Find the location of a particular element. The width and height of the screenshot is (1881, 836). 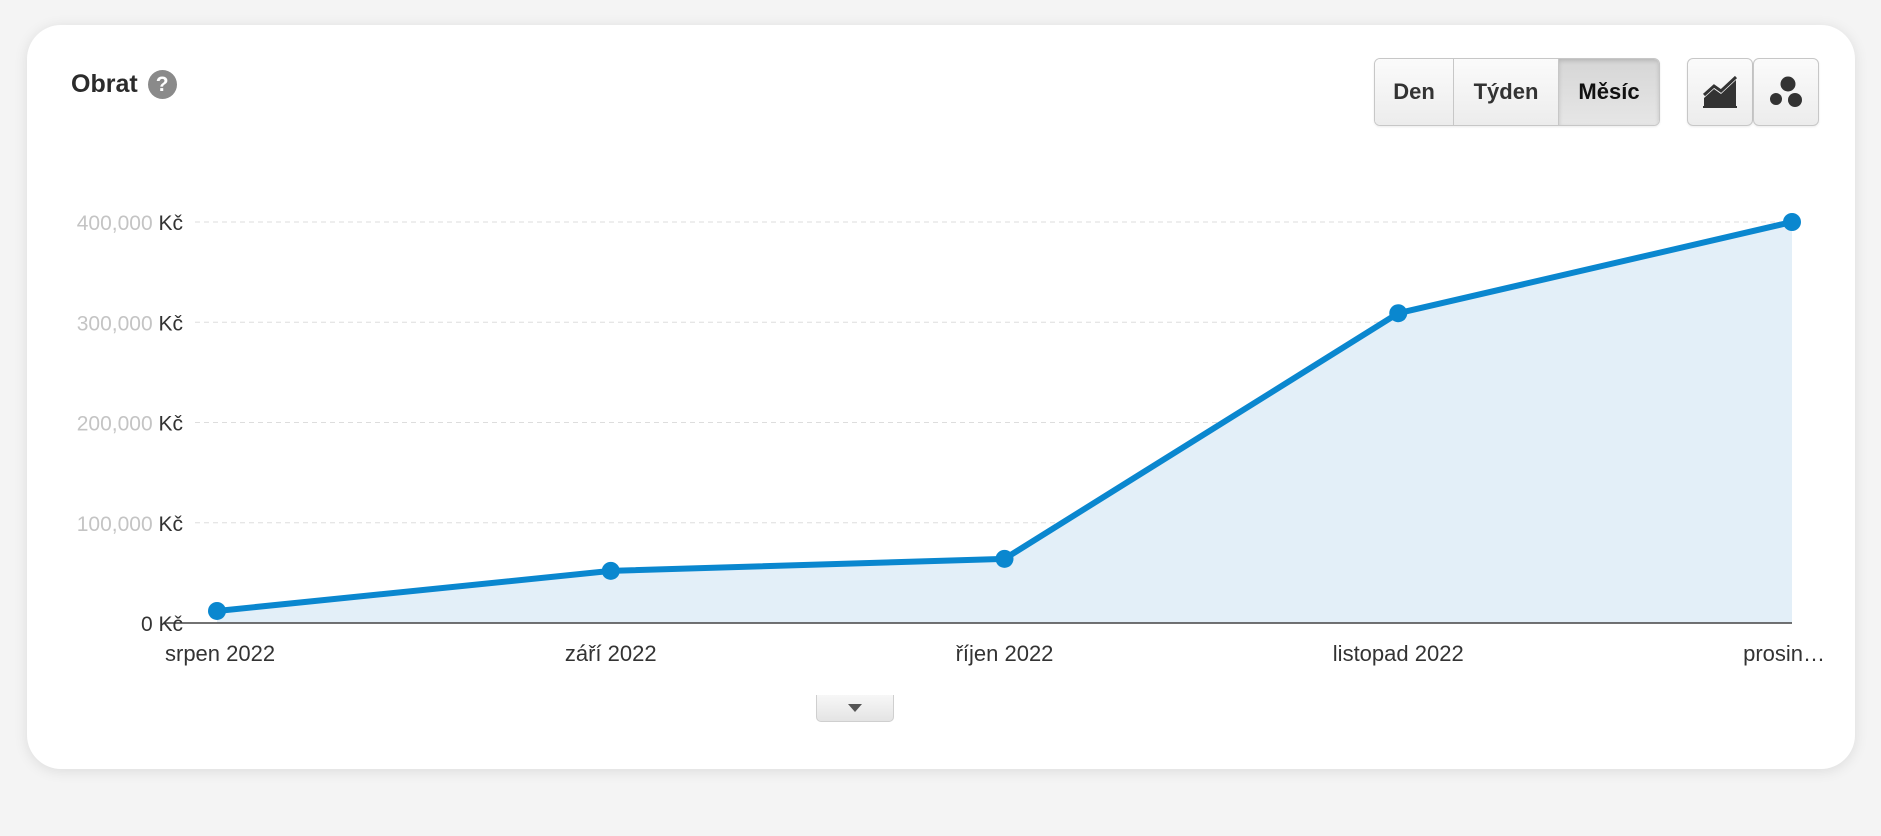

y-tick-label: 400,000 Kč is located at coordinates (130, 223).